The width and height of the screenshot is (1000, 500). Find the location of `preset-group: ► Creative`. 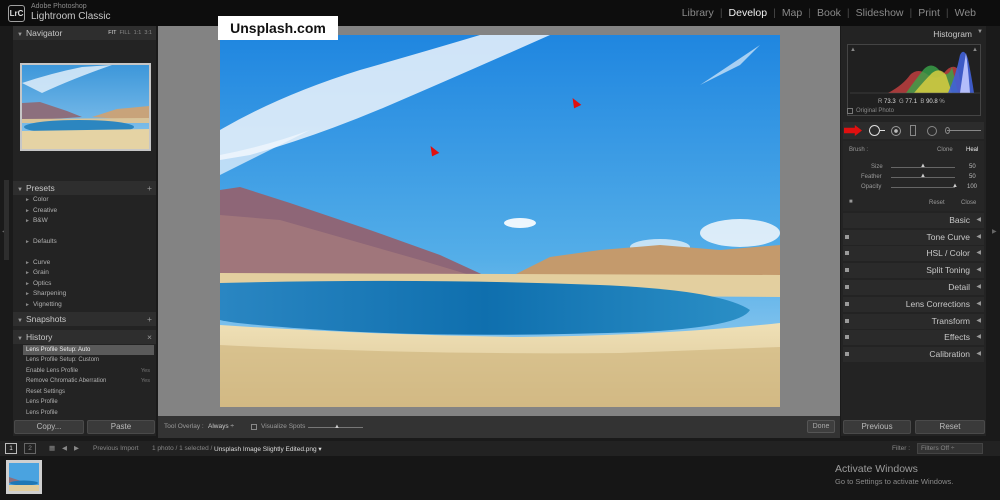

preset-group: ► Creative is located at coordinates (41, 210).